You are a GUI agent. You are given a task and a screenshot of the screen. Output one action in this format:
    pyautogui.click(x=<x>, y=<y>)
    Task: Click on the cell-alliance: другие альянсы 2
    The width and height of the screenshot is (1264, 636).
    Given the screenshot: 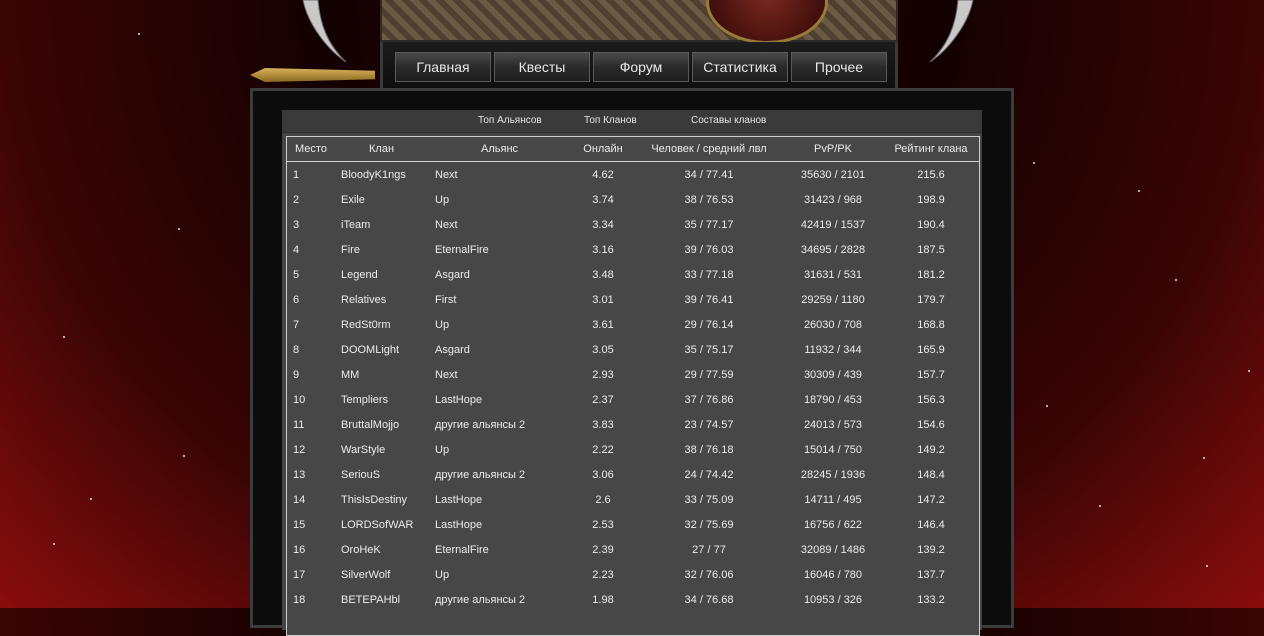 What is the action you would take?
    pyautogui.click(x=480, y=425)
    